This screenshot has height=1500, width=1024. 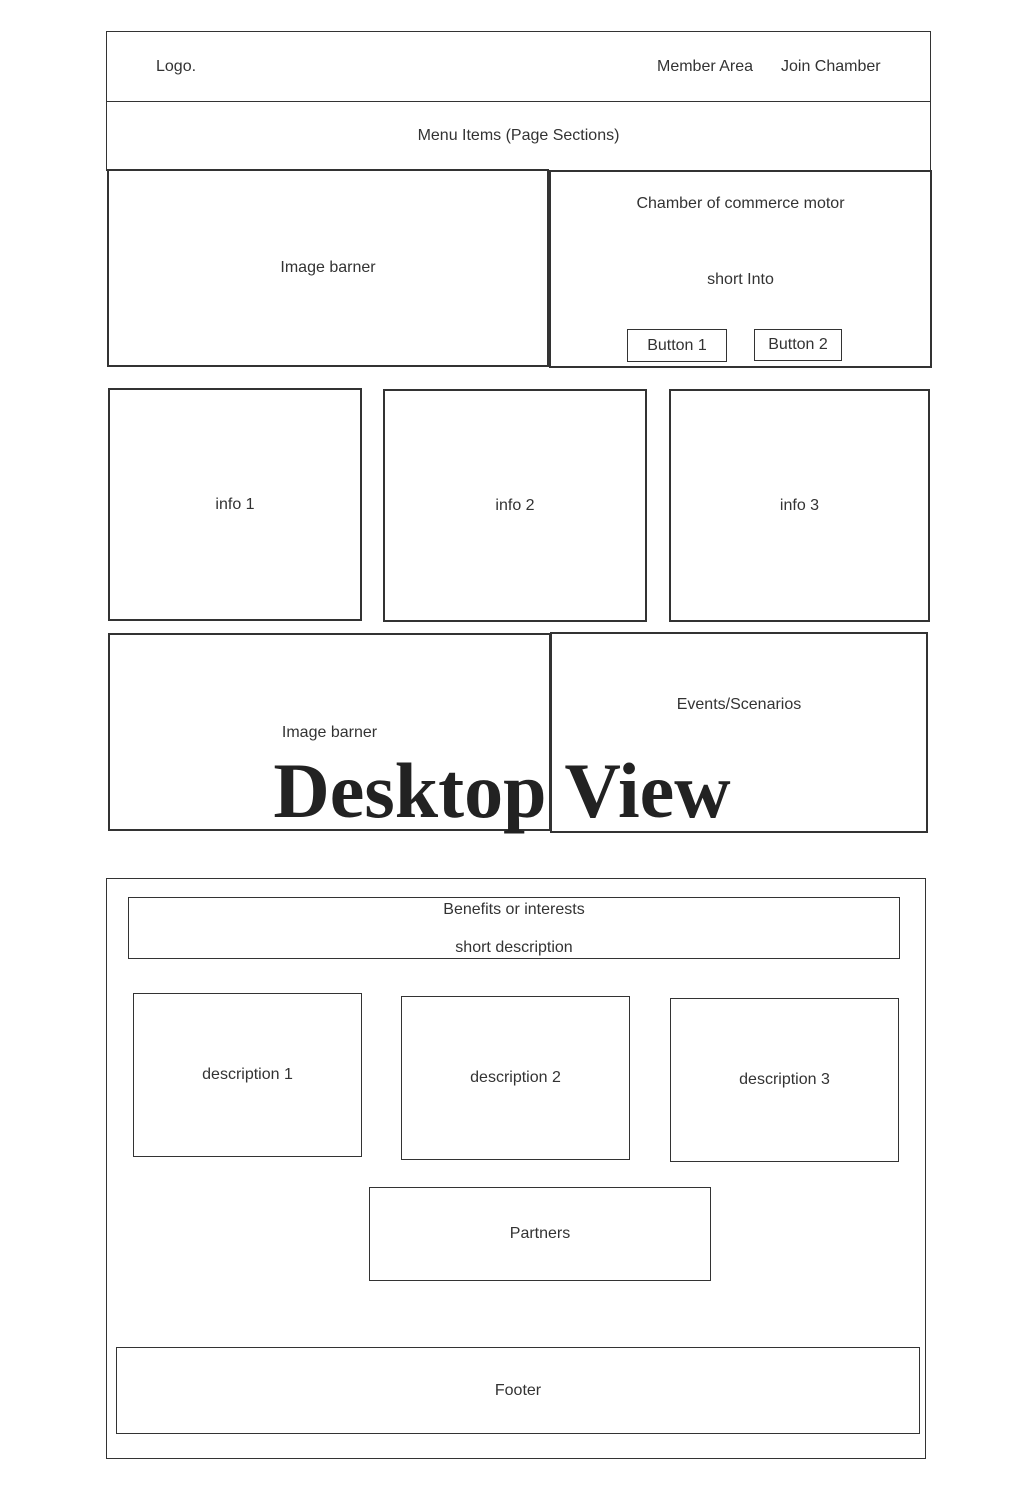 I want to click on menu-label: Menu Items (Page Sections), so click(x=518, y=135).